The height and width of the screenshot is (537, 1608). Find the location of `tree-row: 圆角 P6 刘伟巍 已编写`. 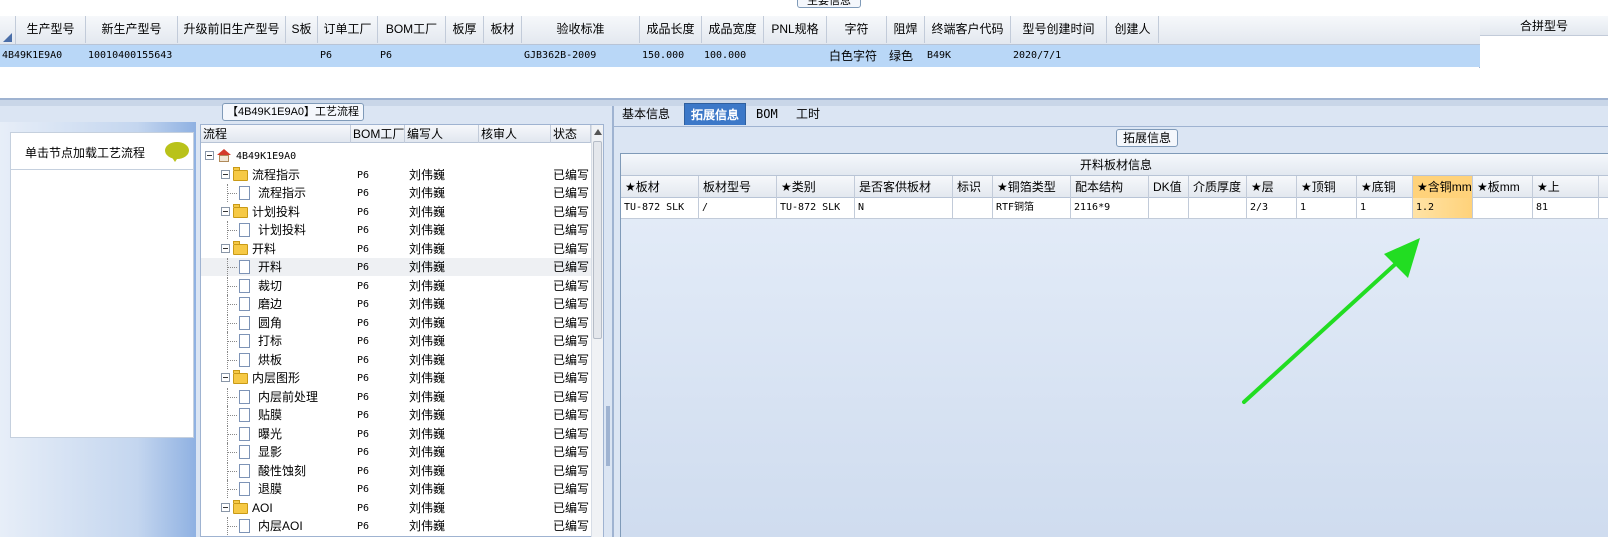

tree-row: 圆角 P6 刘伟巍 已编写 is located at coordinates (396, 322).